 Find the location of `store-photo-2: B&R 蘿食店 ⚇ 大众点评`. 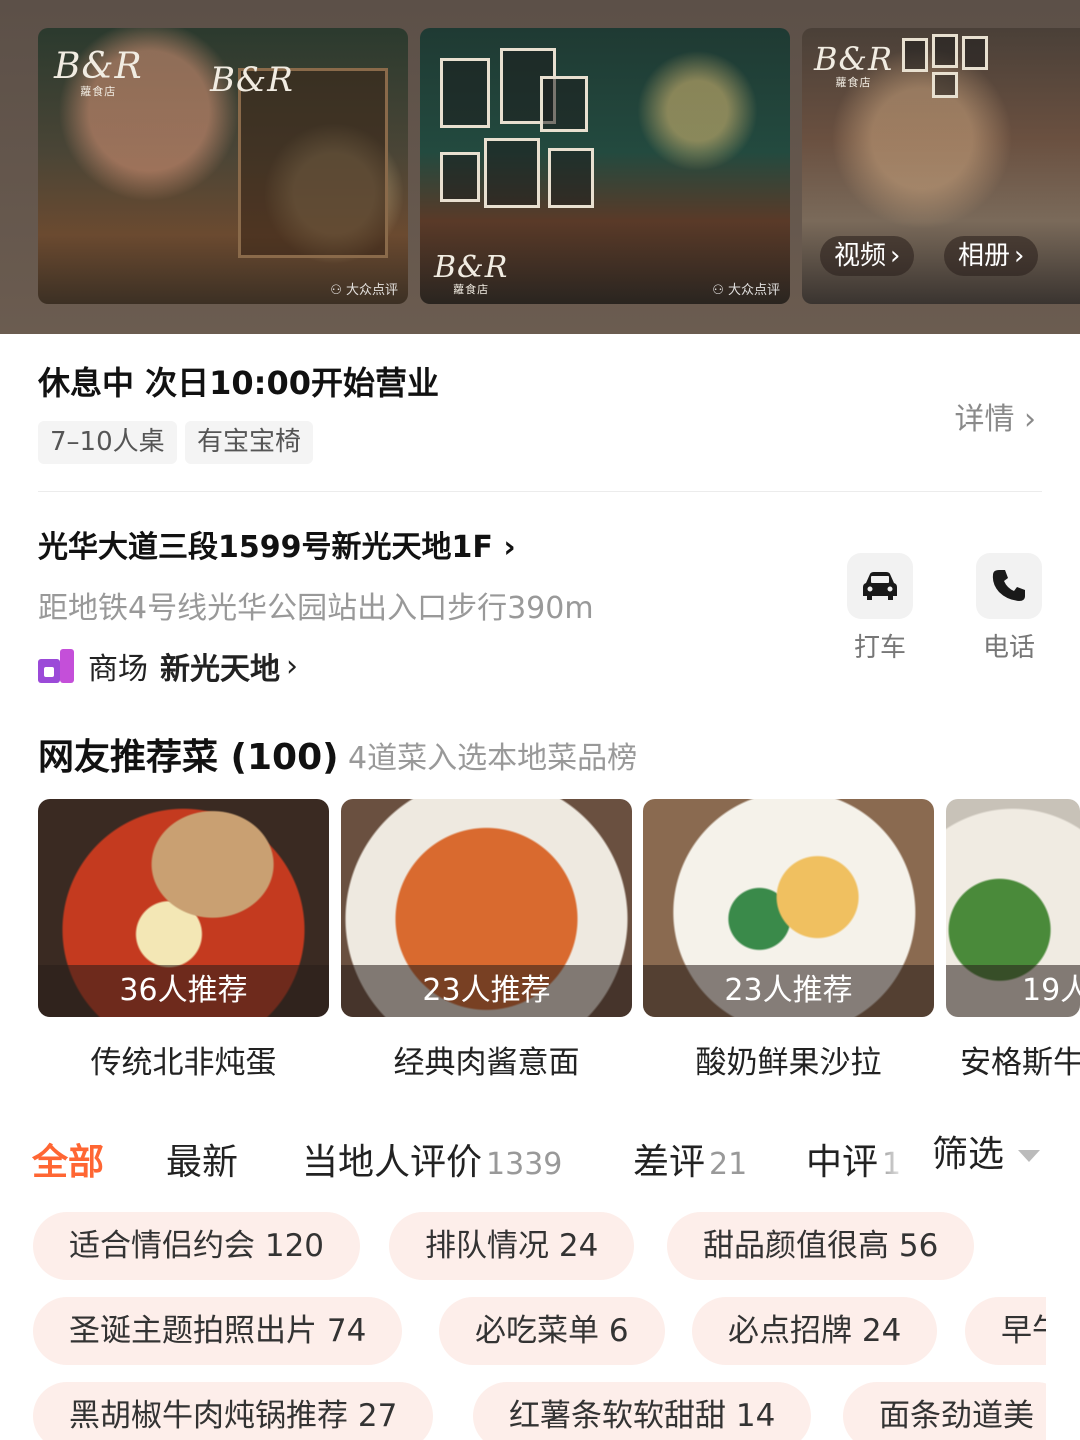

store-photo-2: B&R 蘿食店 ⚇ 大众点评 is located at coordinates (605, 166).